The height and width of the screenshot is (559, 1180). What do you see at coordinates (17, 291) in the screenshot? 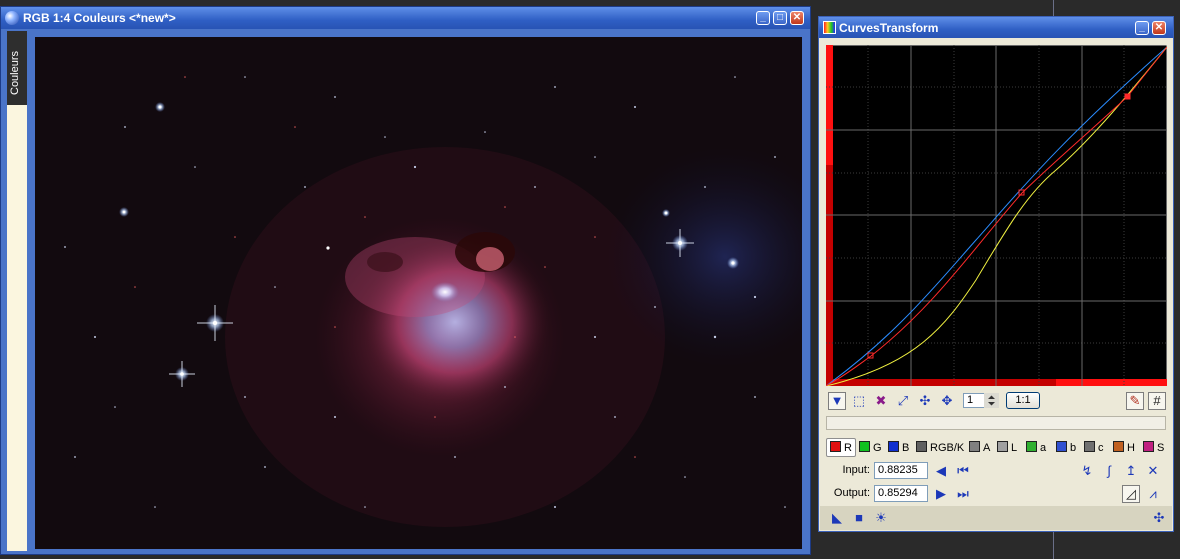
I see `image-side-tab: Couleurs` at bounding box center [17, 291].